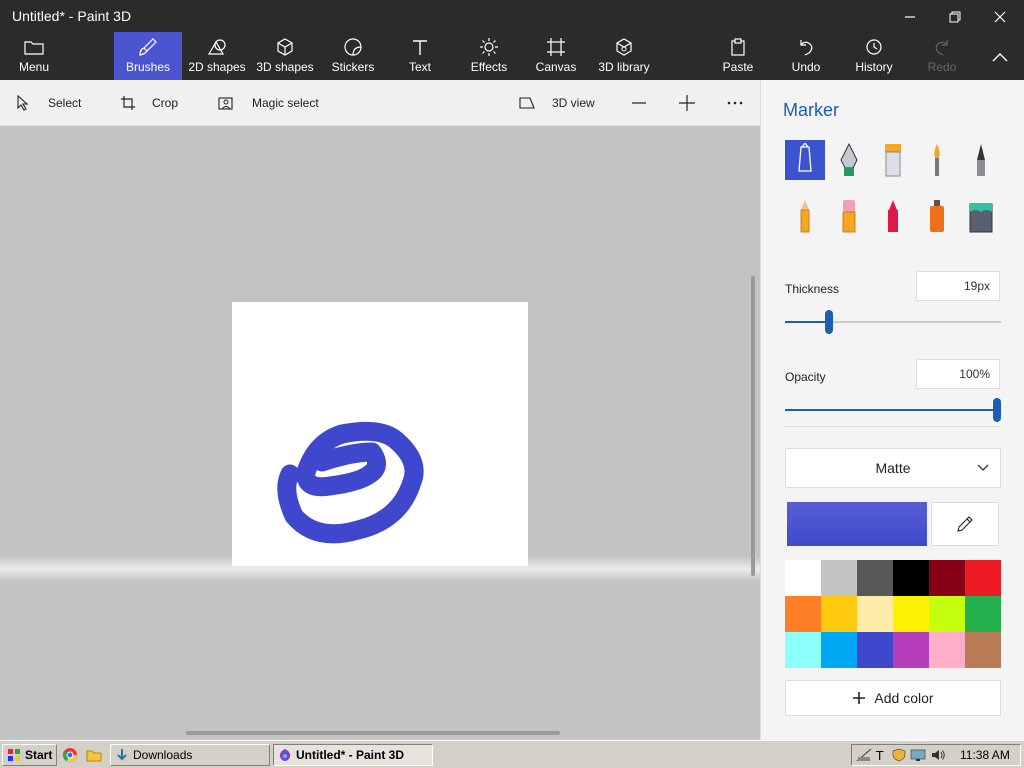 This screenshot has width=1024, height=768. Describe the element at coordinates (373, 733) in the screenshot. I see `horizontal-scrollbar` at that location.